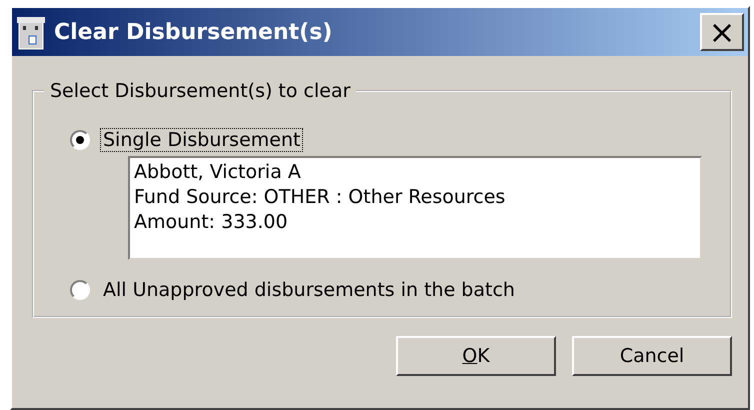 This screenshot has width=754, height=410. Describe the element at coordinates (722, 32) in the screenshot. I see `close-button: ×` at that location.